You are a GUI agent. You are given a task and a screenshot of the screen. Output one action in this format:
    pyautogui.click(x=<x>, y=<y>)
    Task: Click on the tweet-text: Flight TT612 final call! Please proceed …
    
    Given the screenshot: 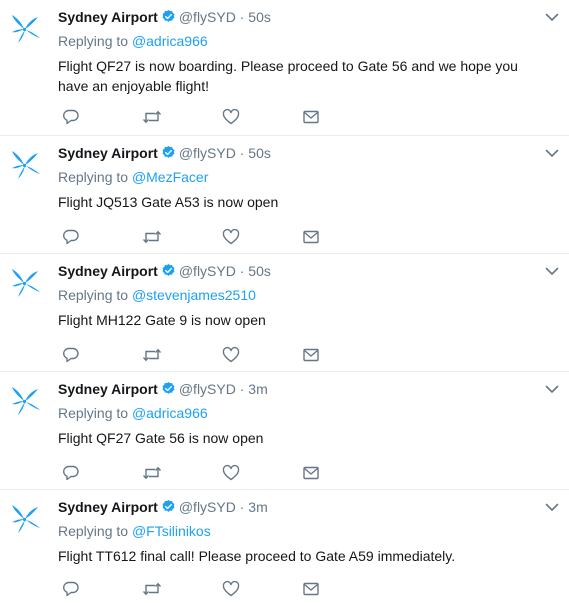 What is the action you would take?
    pyautogui.click(x=257, y=556)
    